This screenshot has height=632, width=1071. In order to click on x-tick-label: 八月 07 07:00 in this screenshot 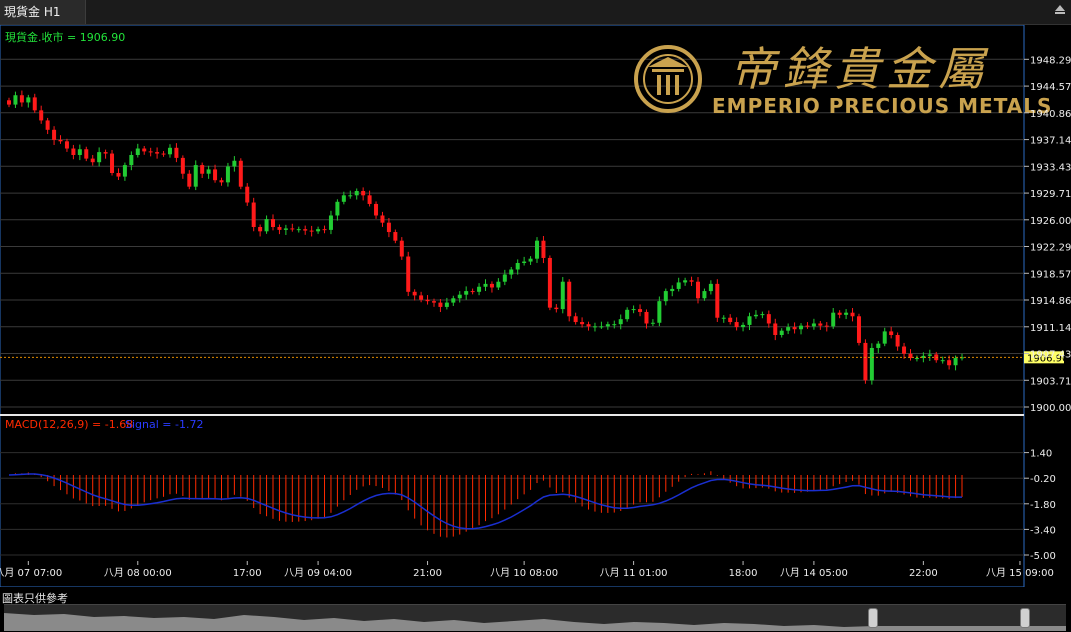, I will do `click(31, 573)`.